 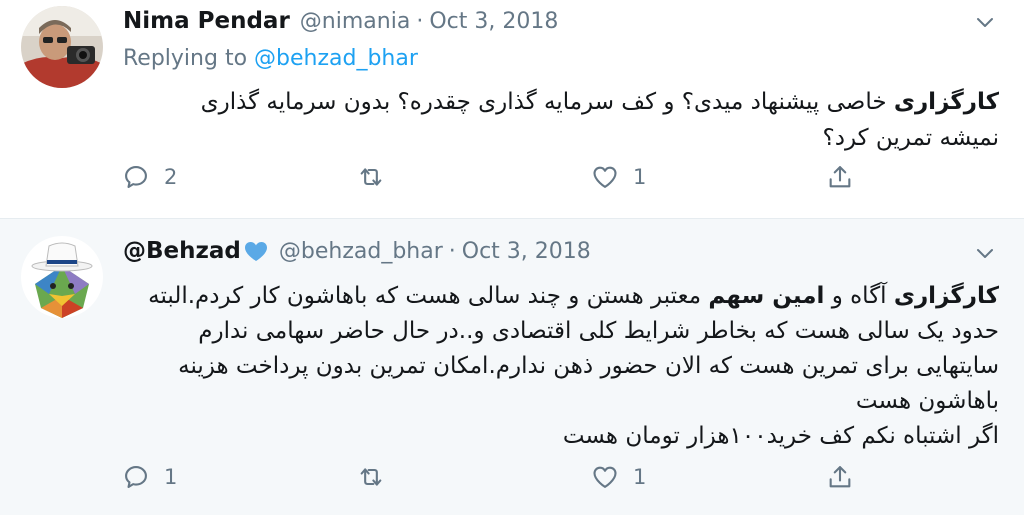 What do you see at coordinates (185, 58) in the screenshot?
I see `replying-prefix: Replying to` at bounding box center [185, 58].